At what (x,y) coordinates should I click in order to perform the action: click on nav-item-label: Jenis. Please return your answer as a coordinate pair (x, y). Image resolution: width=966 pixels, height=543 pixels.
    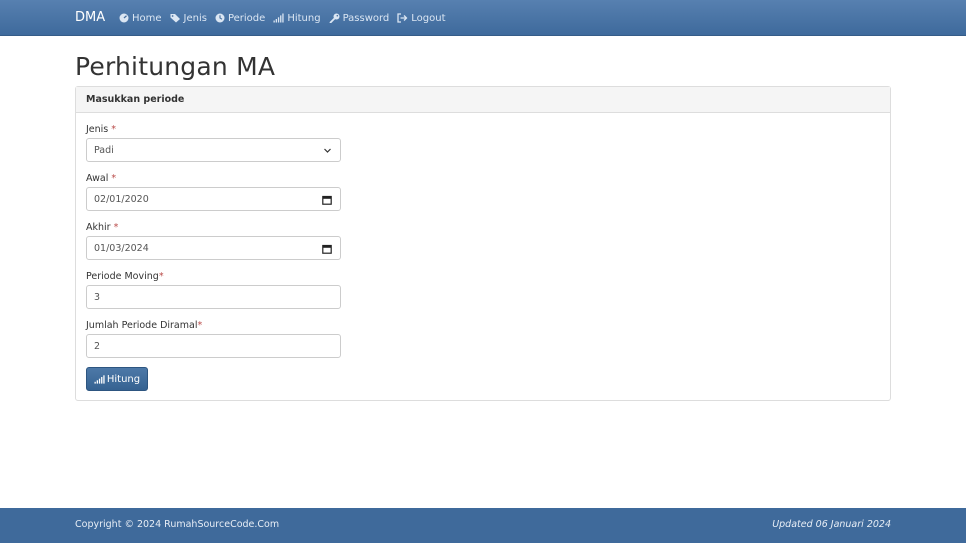
    Looking at the image, I should click on (195, 18).